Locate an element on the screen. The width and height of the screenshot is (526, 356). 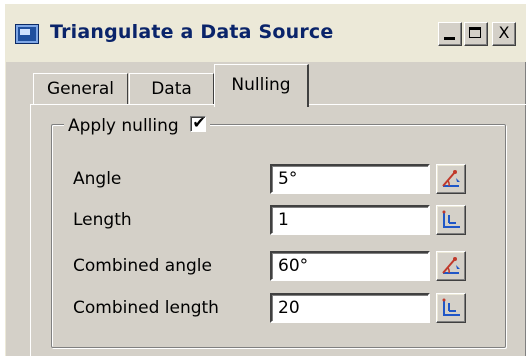
maximize-icon is located at coordinates (475, 32).